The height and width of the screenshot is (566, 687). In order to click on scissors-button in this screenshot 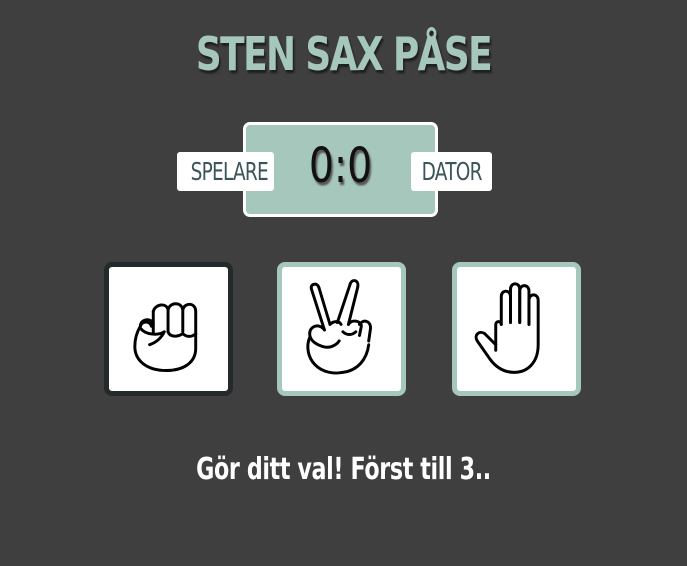, I will do `click(341, 329)`.